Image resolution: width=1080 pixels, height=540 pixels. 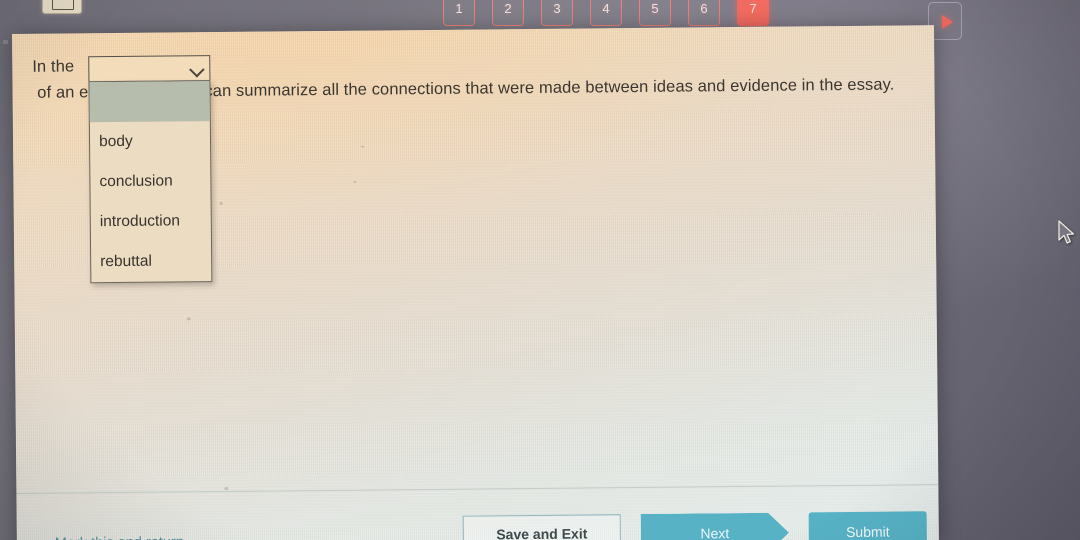 I want to click on dropdown-option-conclusion: conclusion, so click(x=150, y=181).